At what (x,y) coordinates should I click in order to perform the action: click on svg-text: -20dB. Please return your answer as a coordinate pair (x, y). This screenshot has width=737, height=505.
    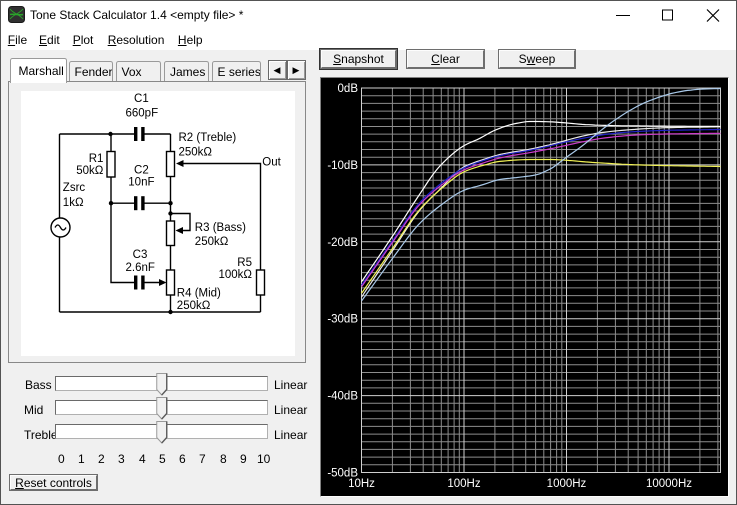
    Looking at the image, I should click on (342, 243).